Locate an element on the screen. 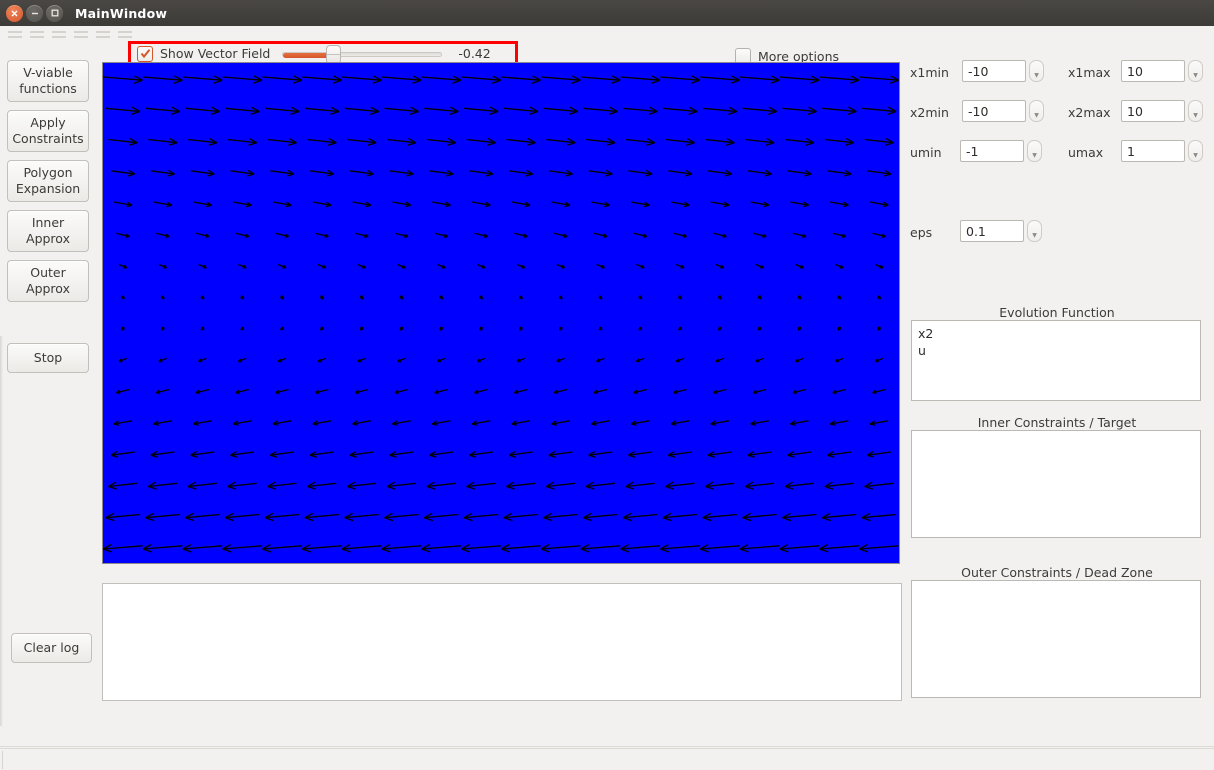  sidebar-item-polygon-expansion: Polygon Expansion is located at coordinates (48, 181).